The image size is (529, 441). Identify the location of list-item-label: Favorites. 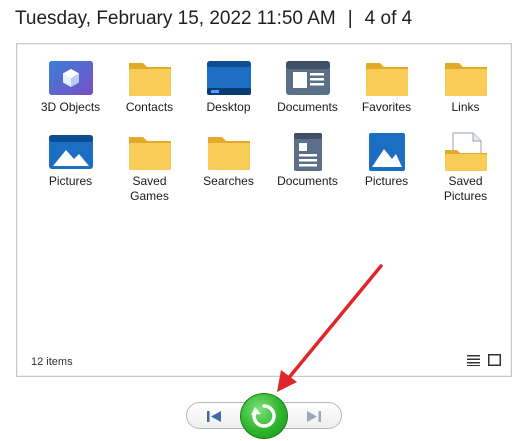
(386, 107).